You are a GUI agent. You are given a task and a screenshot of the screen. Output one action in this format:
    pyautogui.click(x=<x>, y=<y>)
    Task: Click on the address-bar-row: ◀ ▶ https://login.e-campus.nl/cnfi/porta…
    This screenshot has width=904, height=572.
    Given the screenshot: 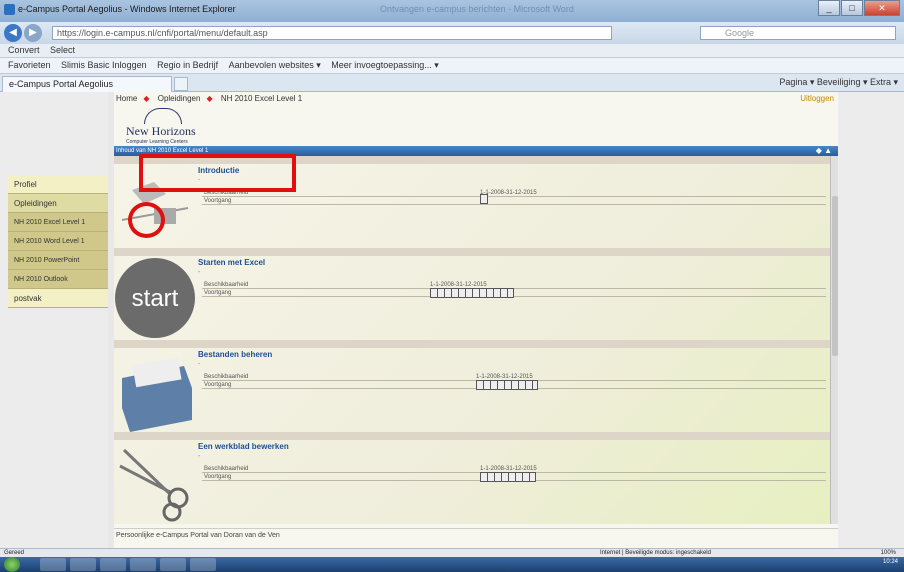 What is the action you would take?
    pyautogui.click(x=452, y=33)
    